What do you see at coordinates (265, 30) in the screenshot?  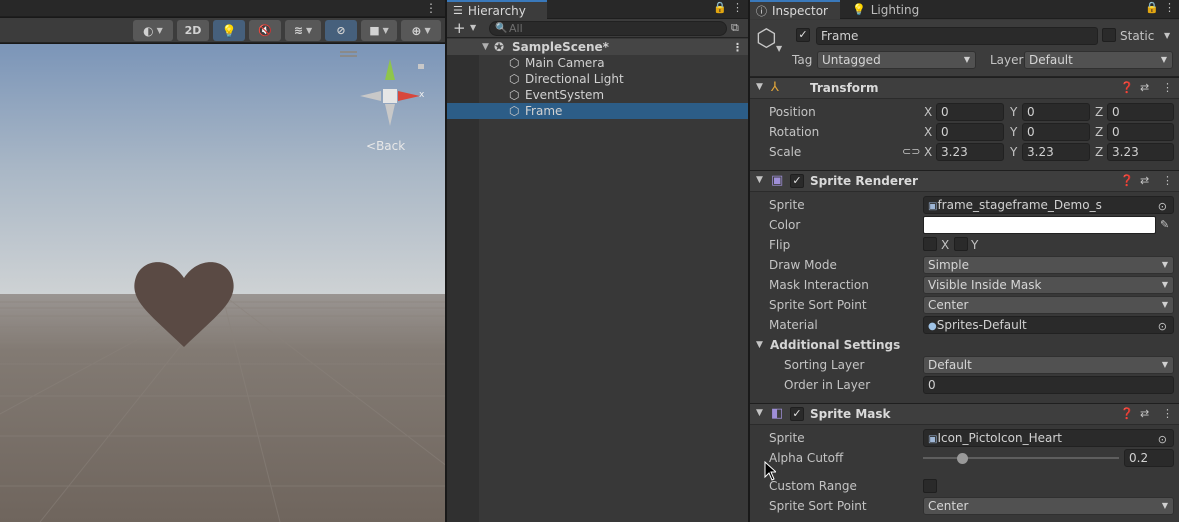 I see `audio-toggle-button: 🔇` at bounding box center [265, 30].